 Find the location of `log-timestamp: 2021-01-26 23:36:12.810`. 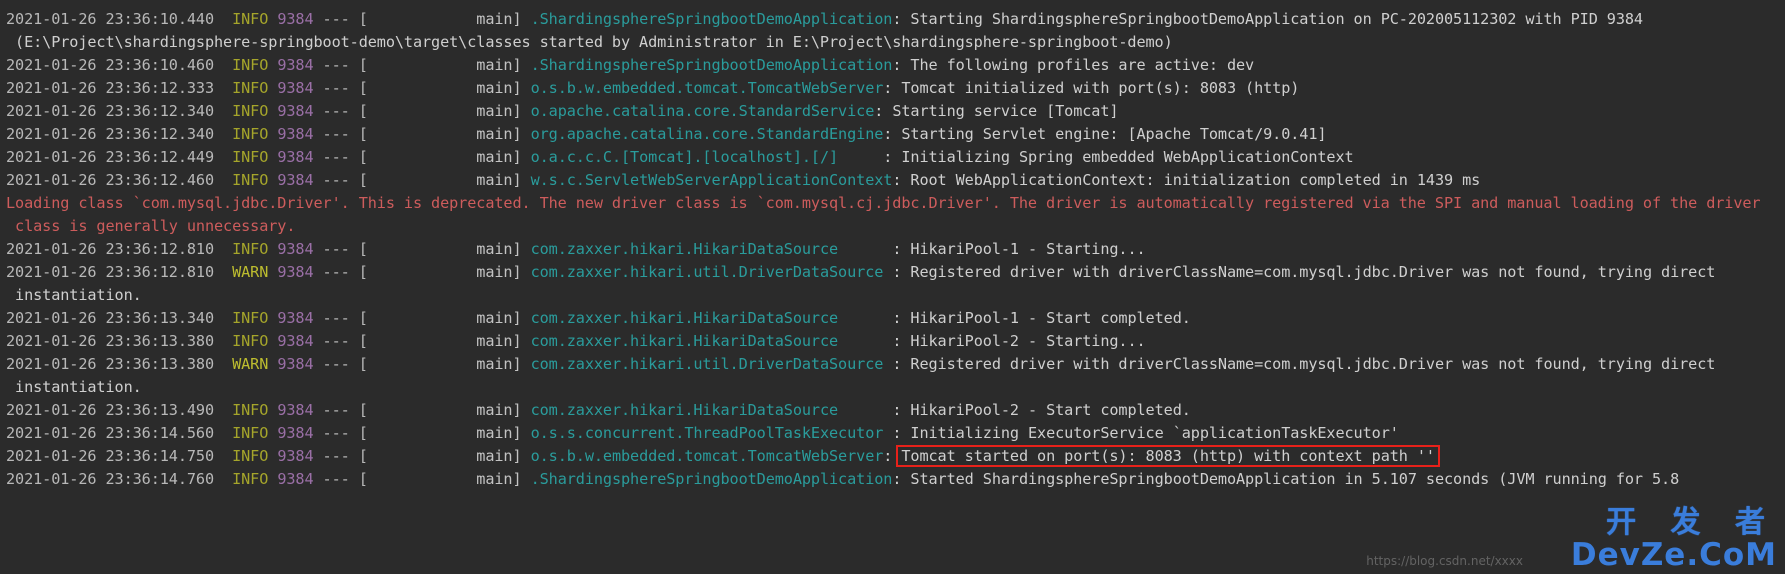

log-timestamp: 2021-01-26 23:36:12.810 is located at coordinates (119, 249).